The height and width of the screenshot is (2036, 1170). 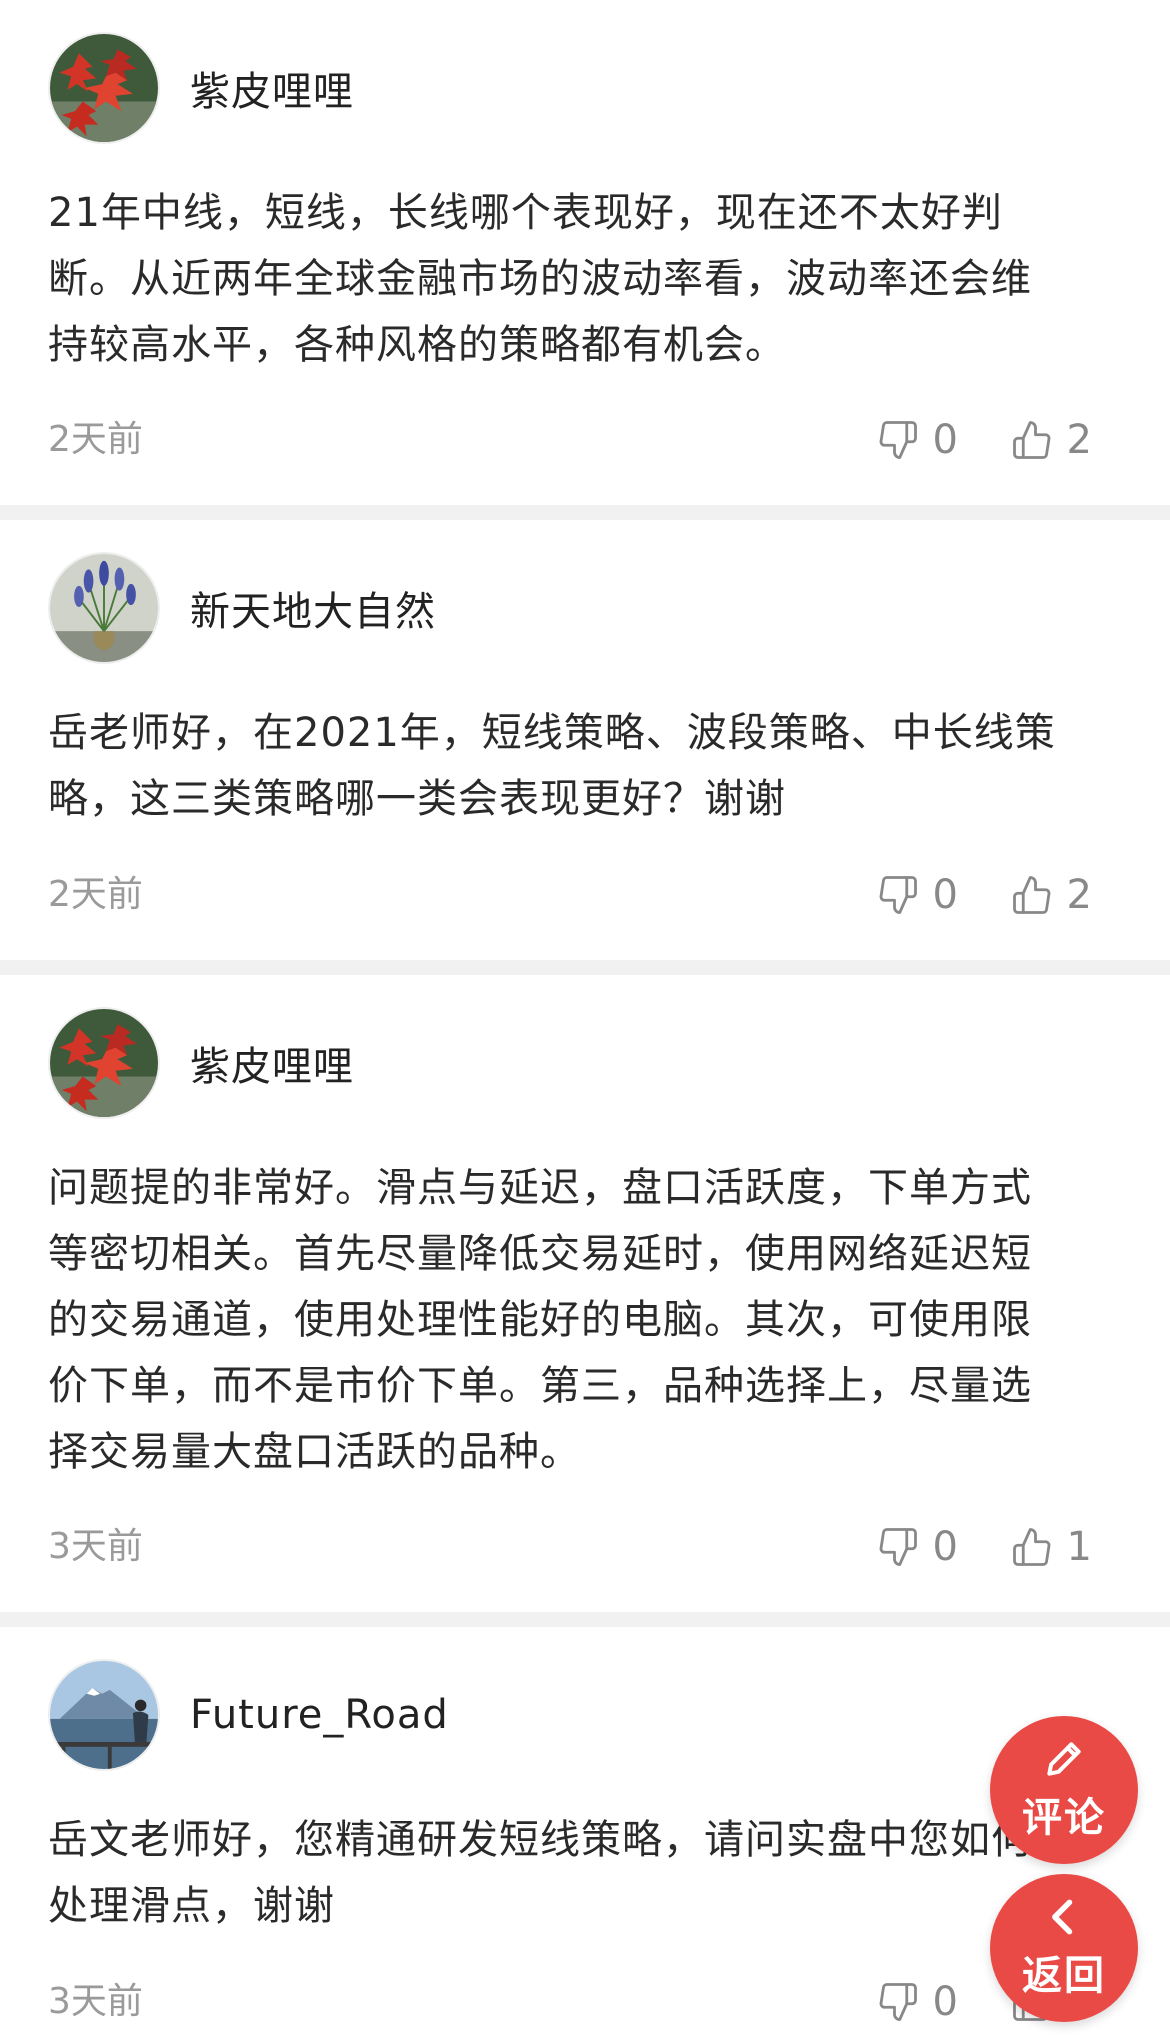 I want to click on comment-line: 处理滑点，谢谢, so click(x=191, y=1906).